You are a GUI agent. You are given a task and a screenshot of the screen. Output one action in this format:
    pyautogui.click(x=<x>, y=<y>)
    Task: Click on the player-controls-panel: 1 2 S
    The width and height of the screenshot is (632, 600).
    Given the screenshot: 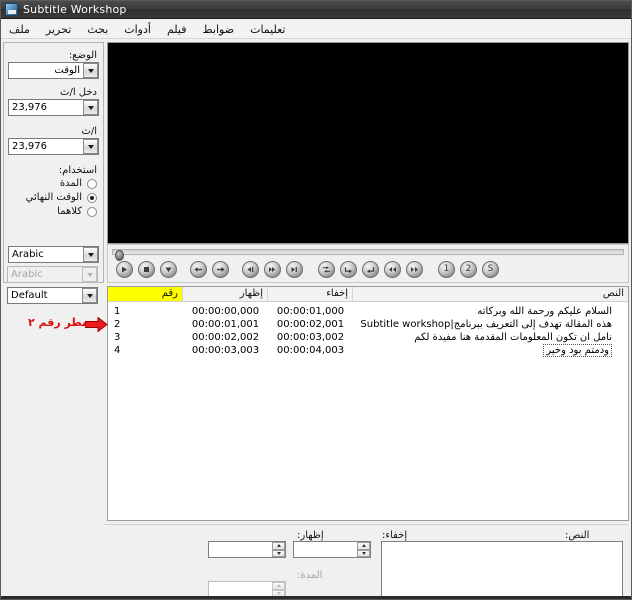 What is the action you would take?
    pyautogui.click(x=368, y=263)
    